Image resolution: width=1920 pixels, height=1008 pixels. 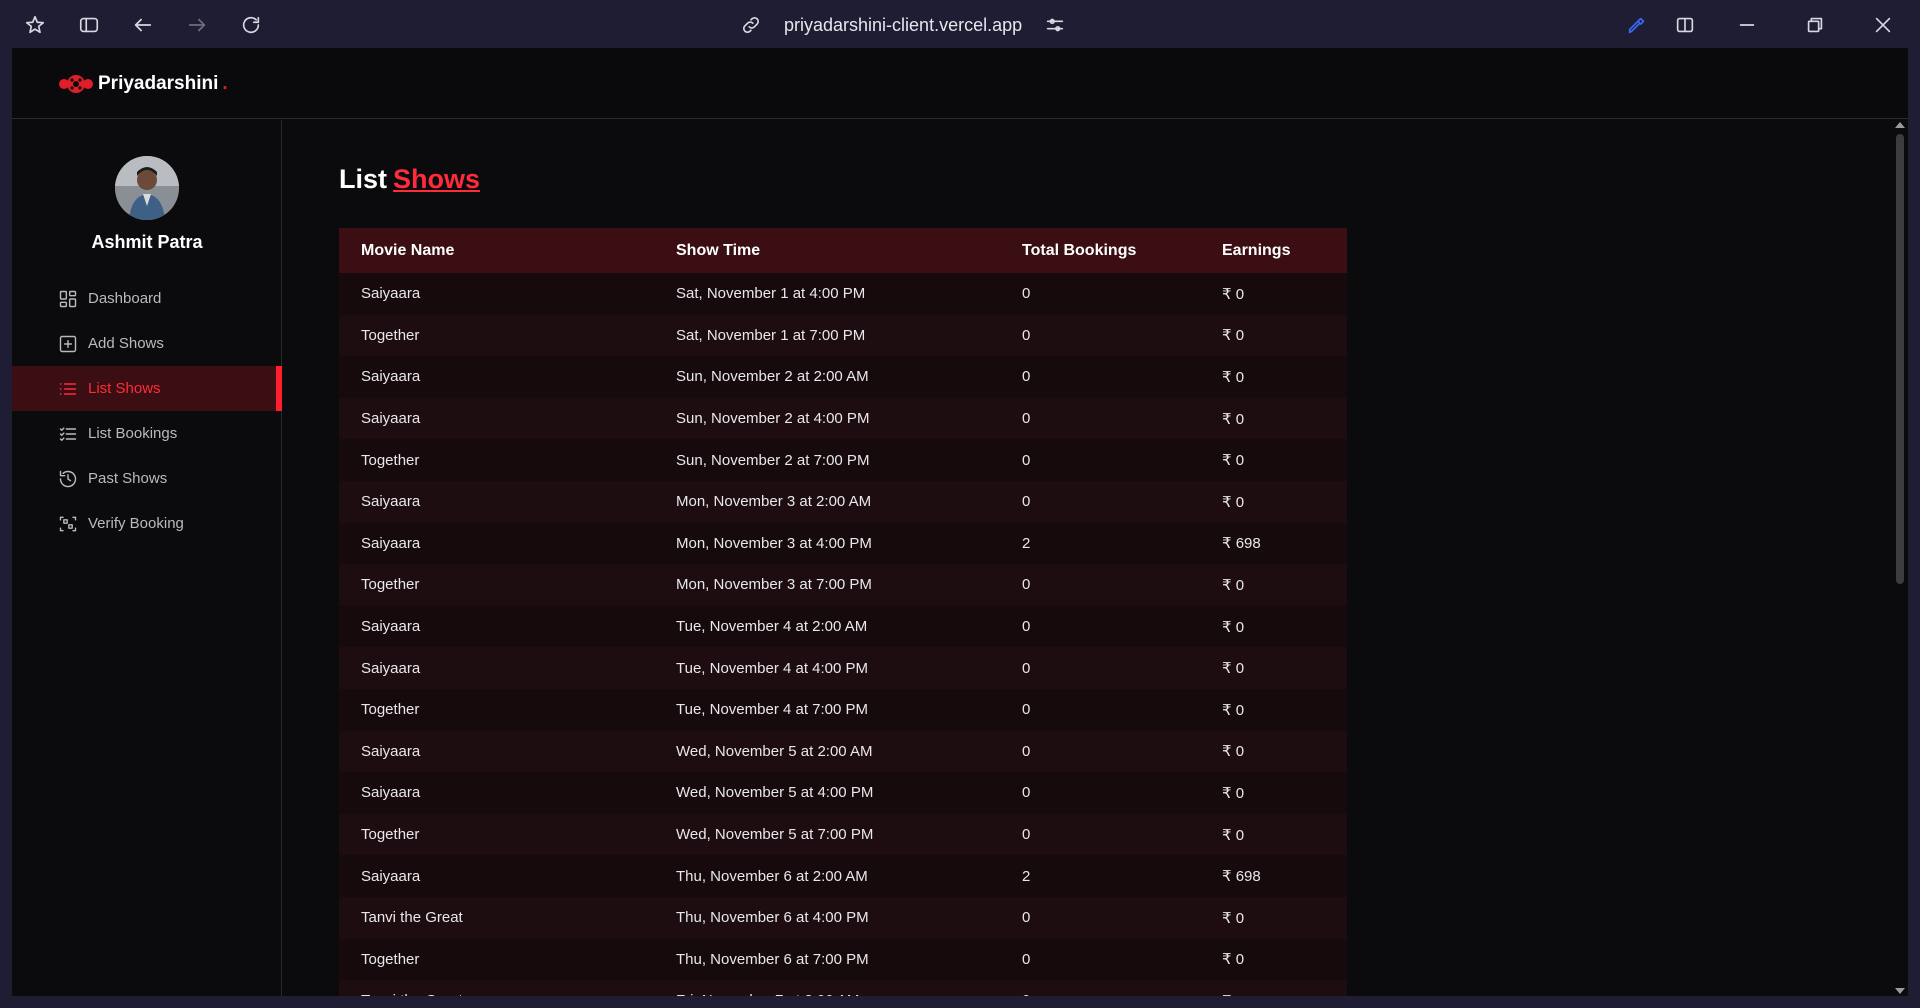 I want to click on browser-toolbar: priyadarshini-client.vercel.app, so click(x=960, y=24).